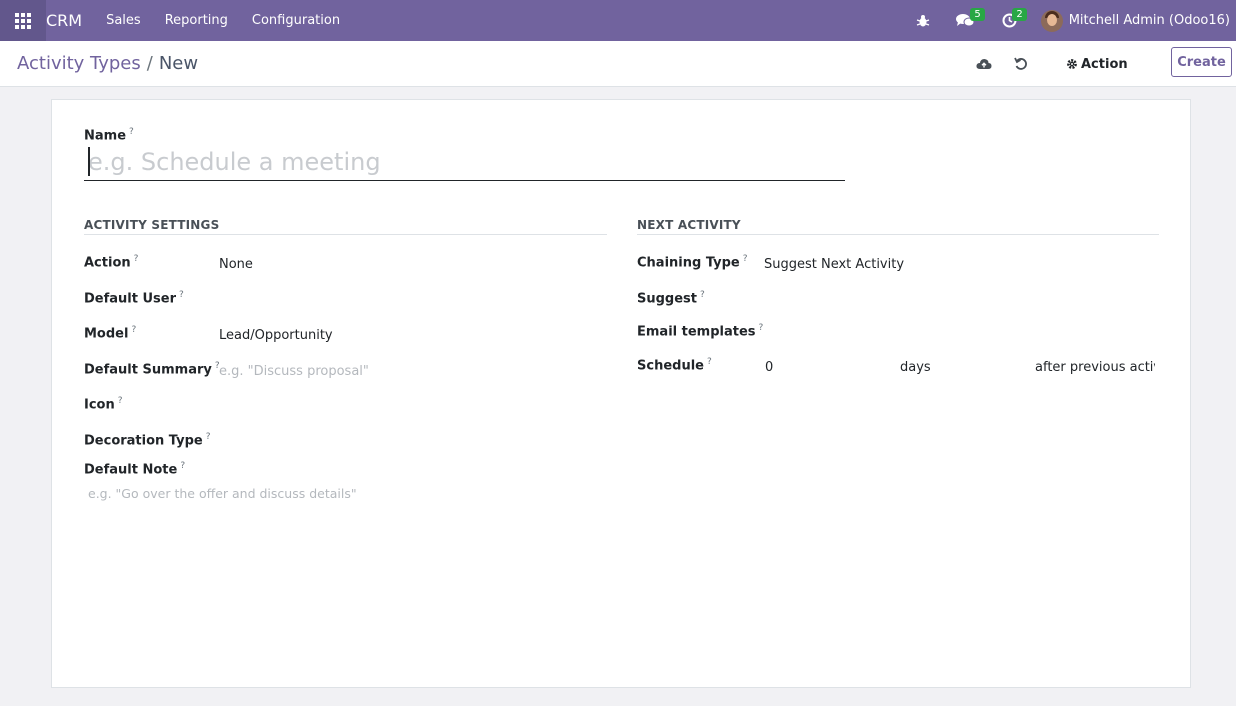  Describe the element at coordinates (409, 441) in the screenshot. I see `decoration-type-select` at that location.